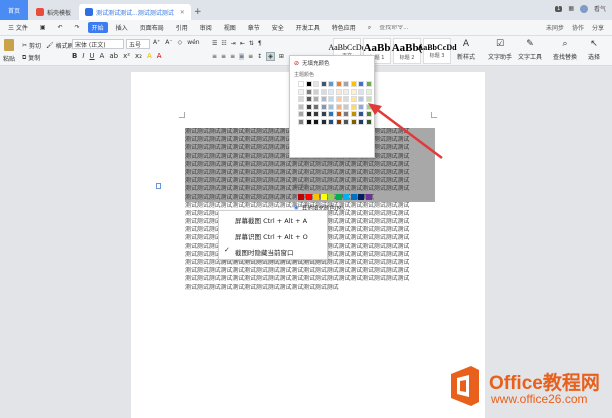  I want to click on tab-references: 引用, so click(182, 27).